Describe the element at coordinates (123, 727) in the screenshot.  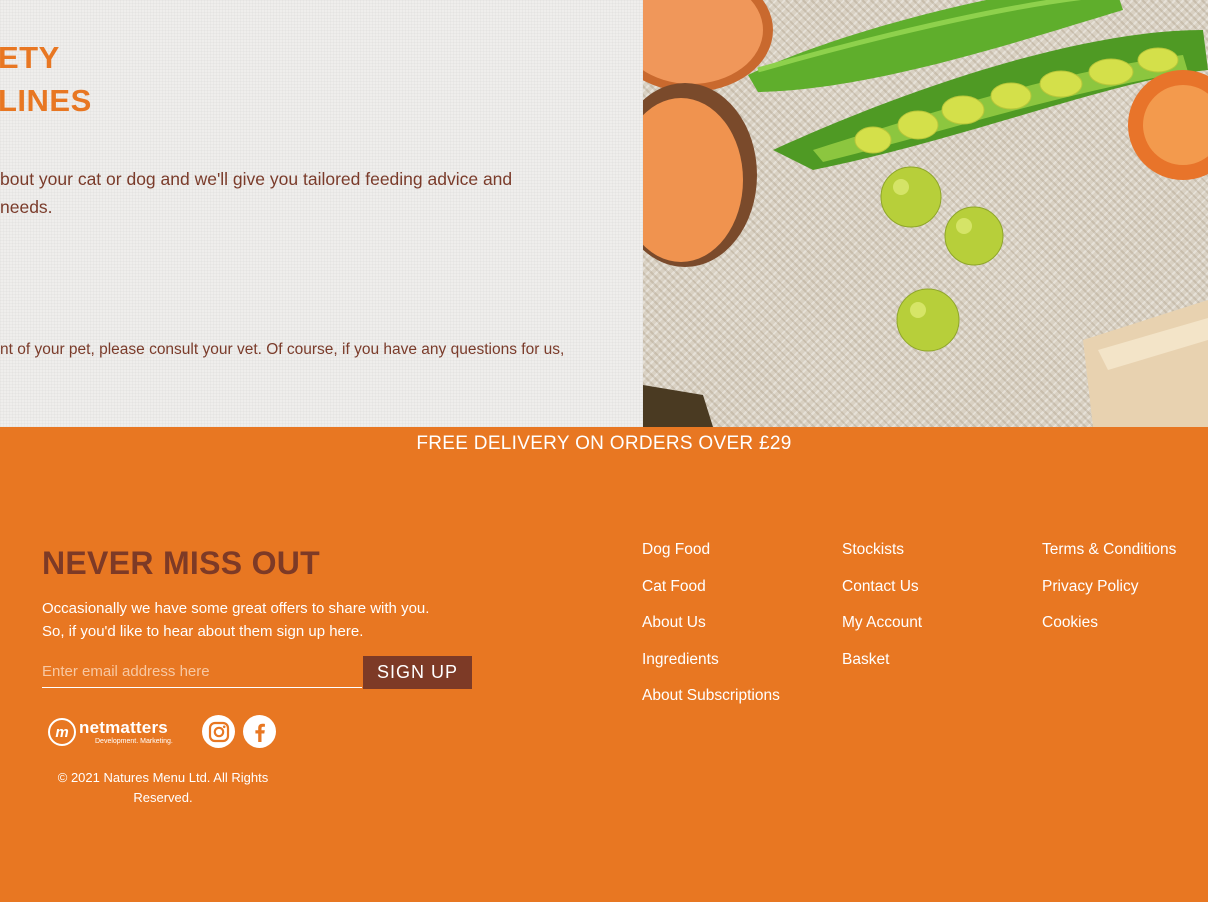
I see `netmatters-name: netmatters` at that location.